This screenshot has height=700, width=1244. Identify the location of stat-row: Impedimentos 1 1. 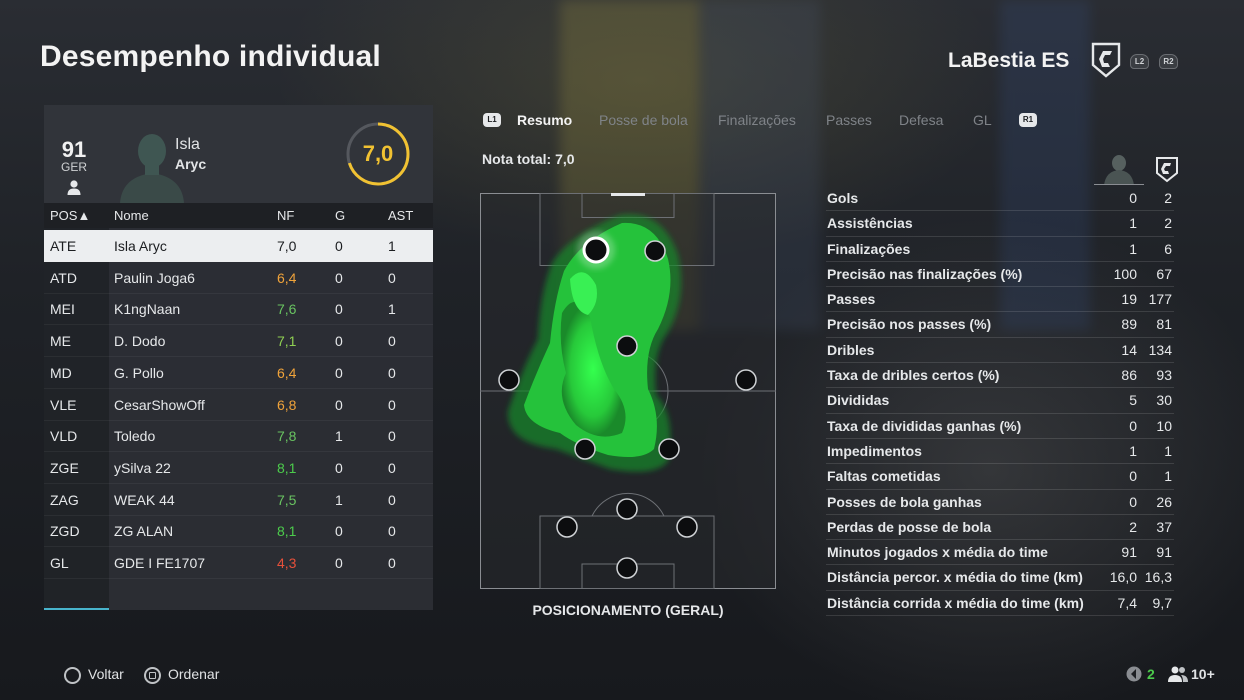
(1000, 452).